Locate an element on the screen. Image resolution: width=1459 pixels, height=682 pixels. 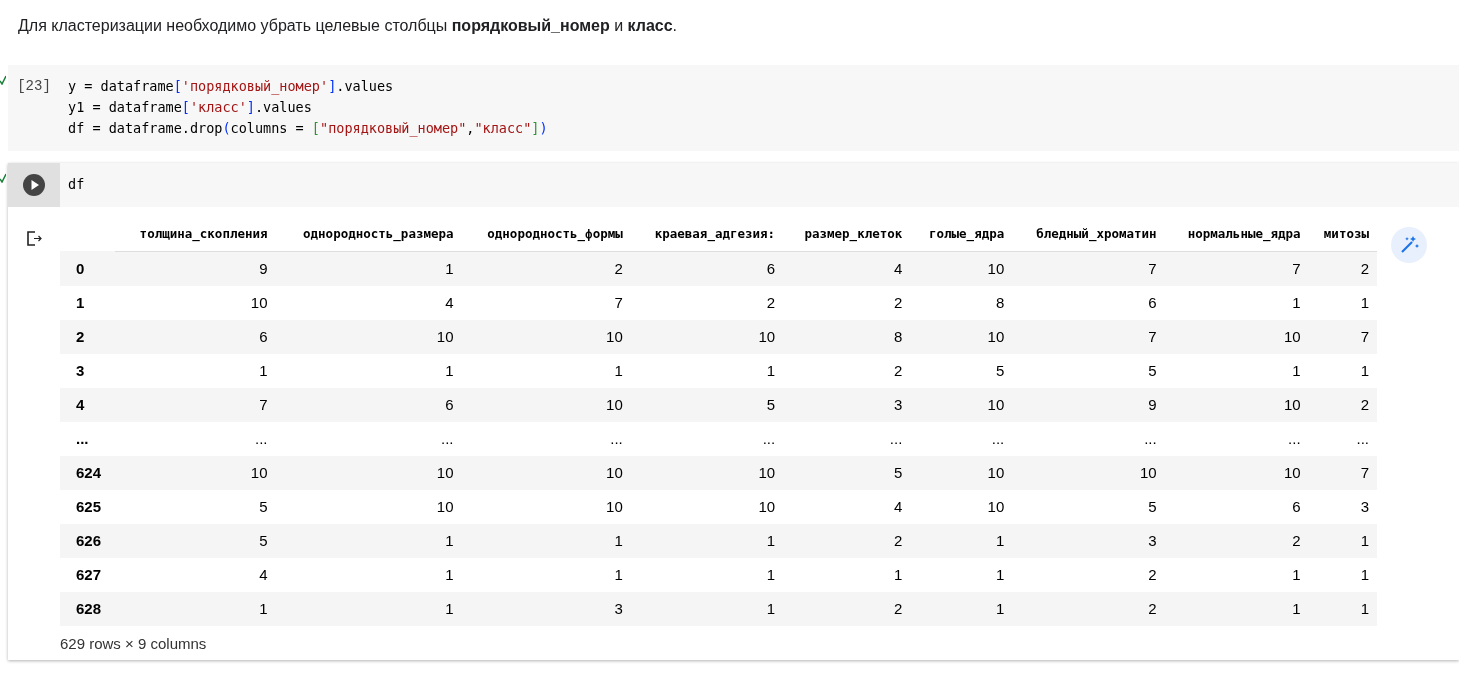
run-button is located at coordinates (34, 185).